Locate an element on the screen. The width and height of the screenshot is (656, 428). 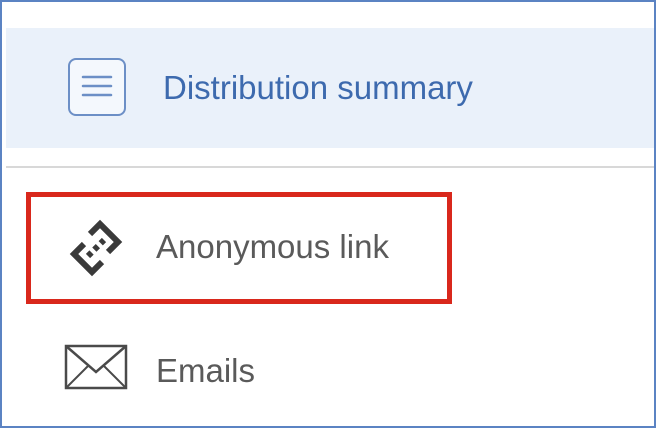
menu-list-icon is located at coordinates (97, 87).